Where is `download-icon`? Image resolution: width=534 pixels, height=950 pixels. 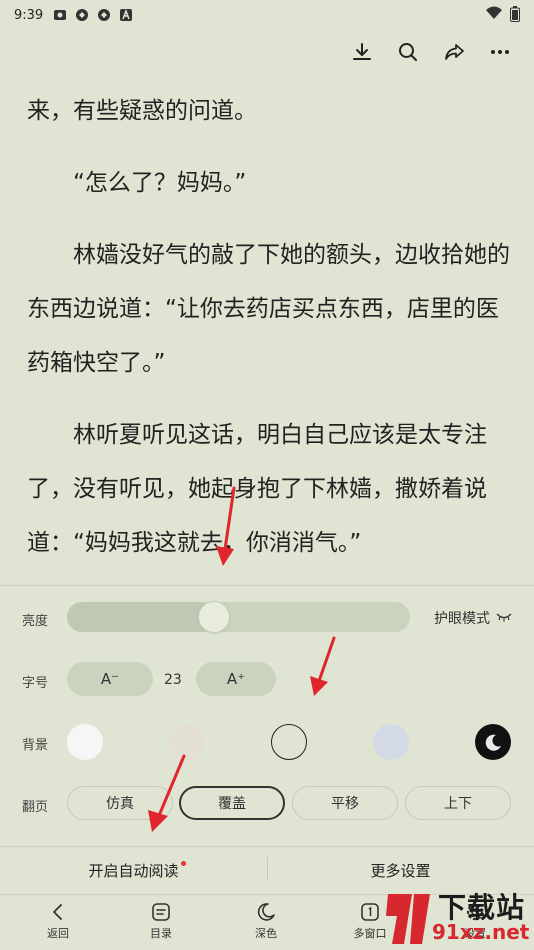 download-icon is located at coordinates (362, 52).